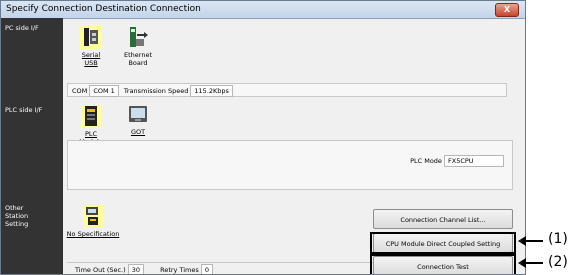  Describe the element at coordinates (24, 110) in the screenshot. I see `plc-side-label: PLC side I/F` at that location.